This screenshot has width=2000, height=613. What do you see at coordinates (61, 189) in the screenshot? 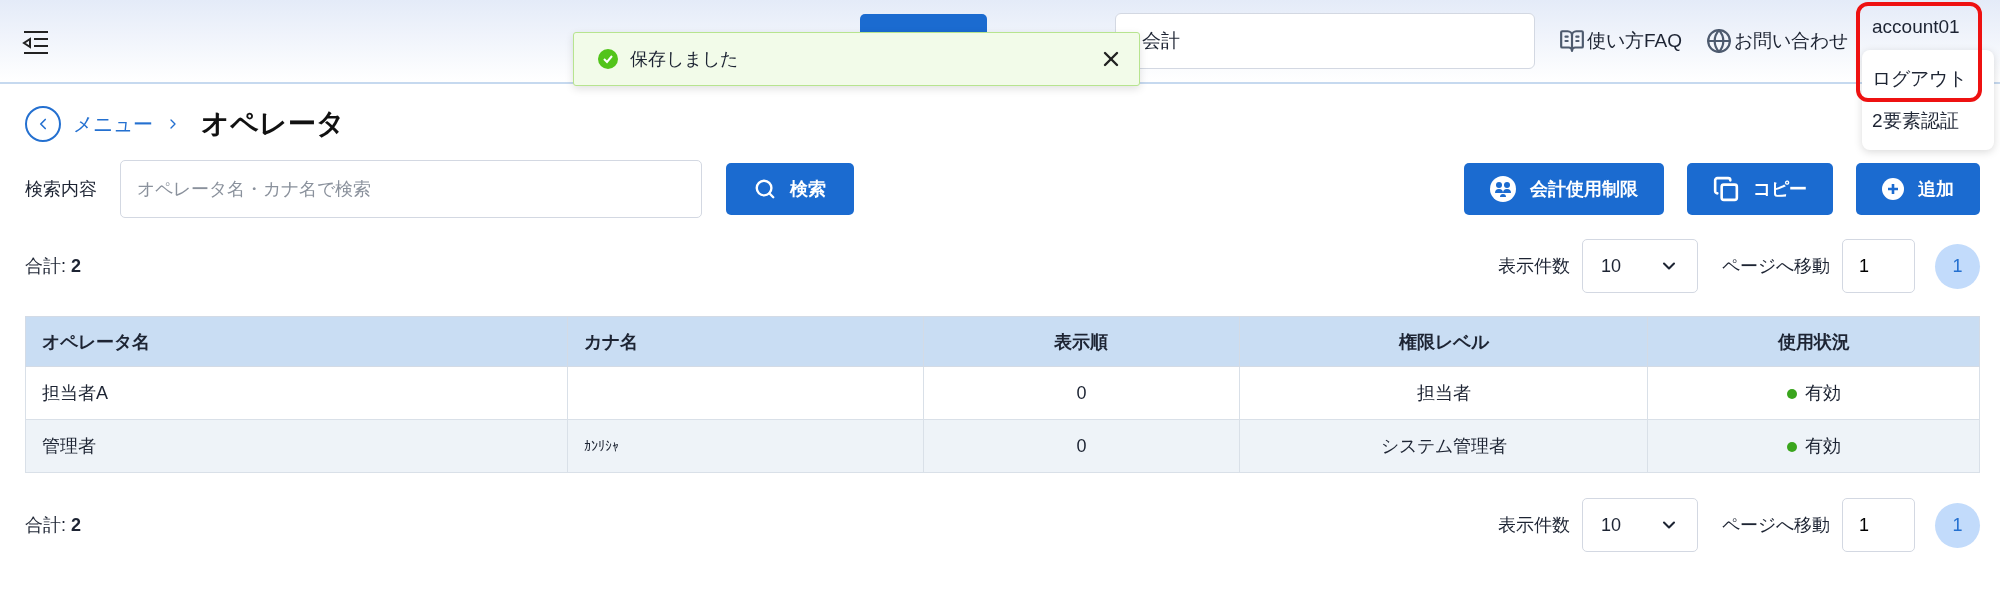
I see `search-label: 検索内容` at bounding box center [61, 189].